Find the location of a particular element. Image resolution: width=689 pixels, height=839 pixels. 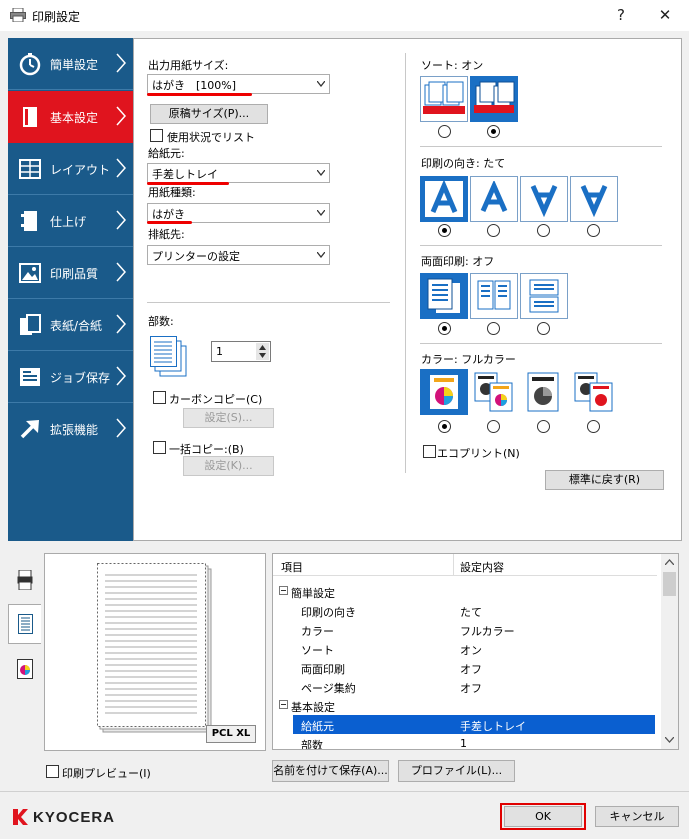

orientation-landscape-rotated-radio is located at coordinates (593, 230).